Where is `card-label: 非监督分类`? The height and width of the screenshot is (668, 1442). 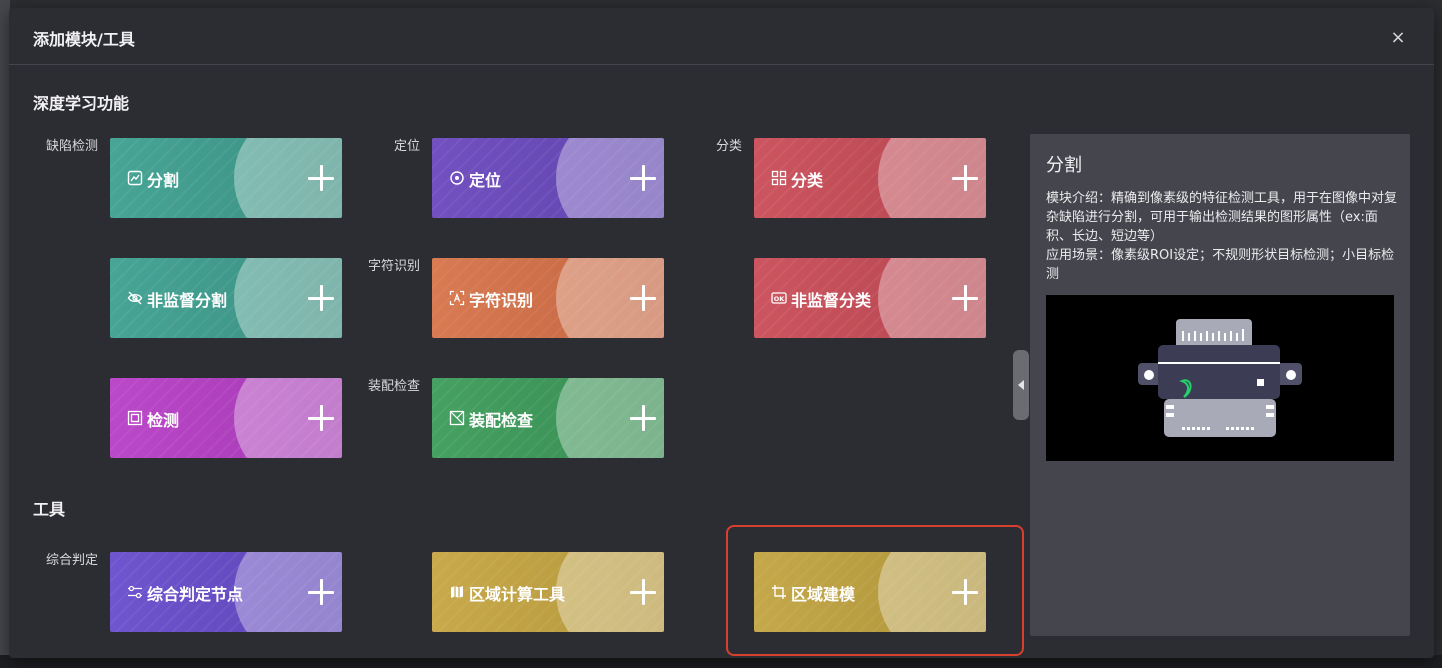 card-label: 非监督分类 is located at coordinates (831, 300).